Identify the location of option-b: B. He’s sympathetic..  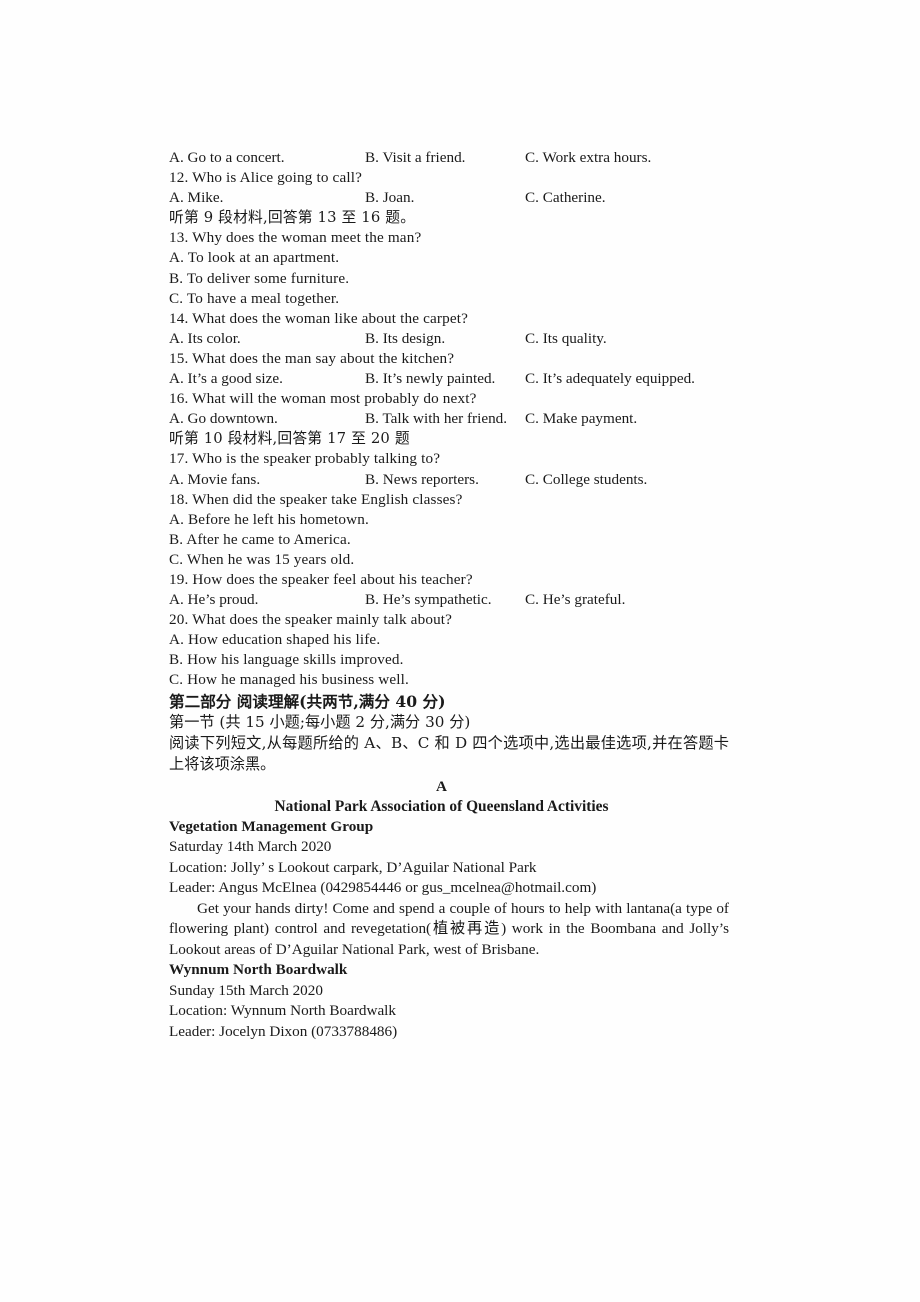
(428, 600).